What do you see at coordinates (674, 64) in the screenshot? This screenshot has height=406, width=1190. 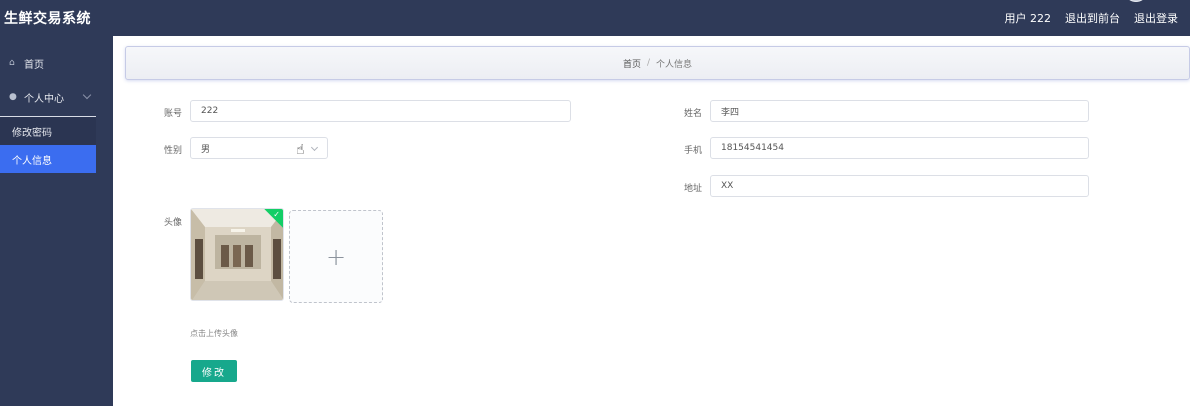 I see `breadcrumb-current: 个人信息` at bounding box center [674, 64].